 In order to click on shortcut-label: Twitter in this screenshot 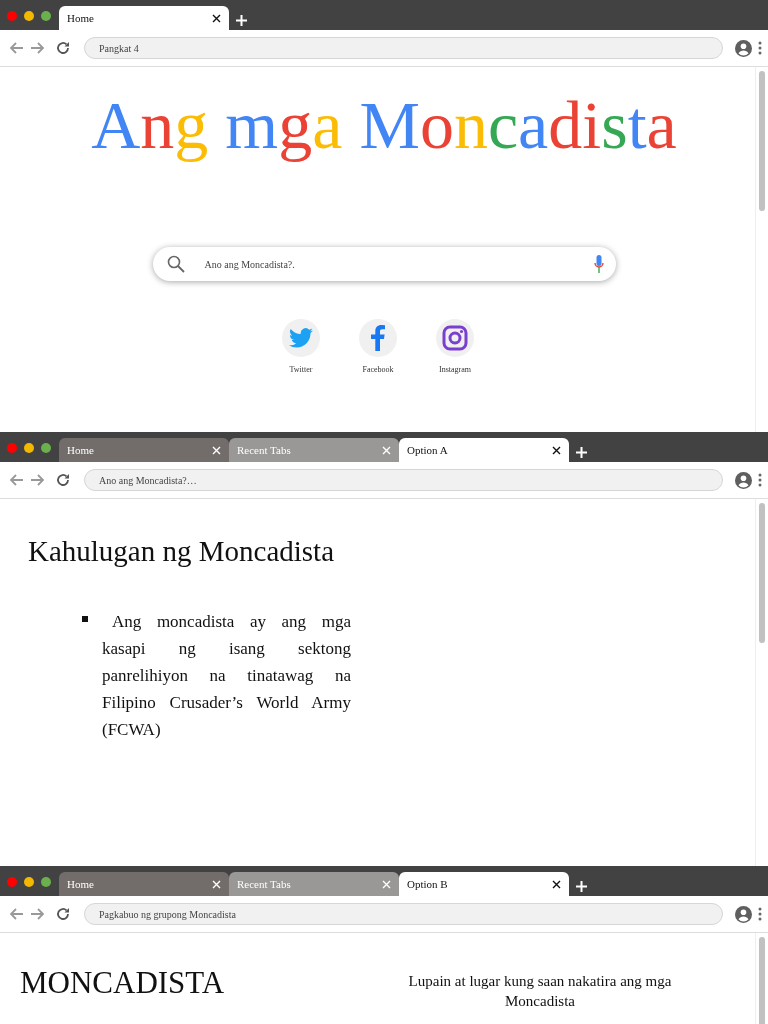, I will do `click(301, 369)`.